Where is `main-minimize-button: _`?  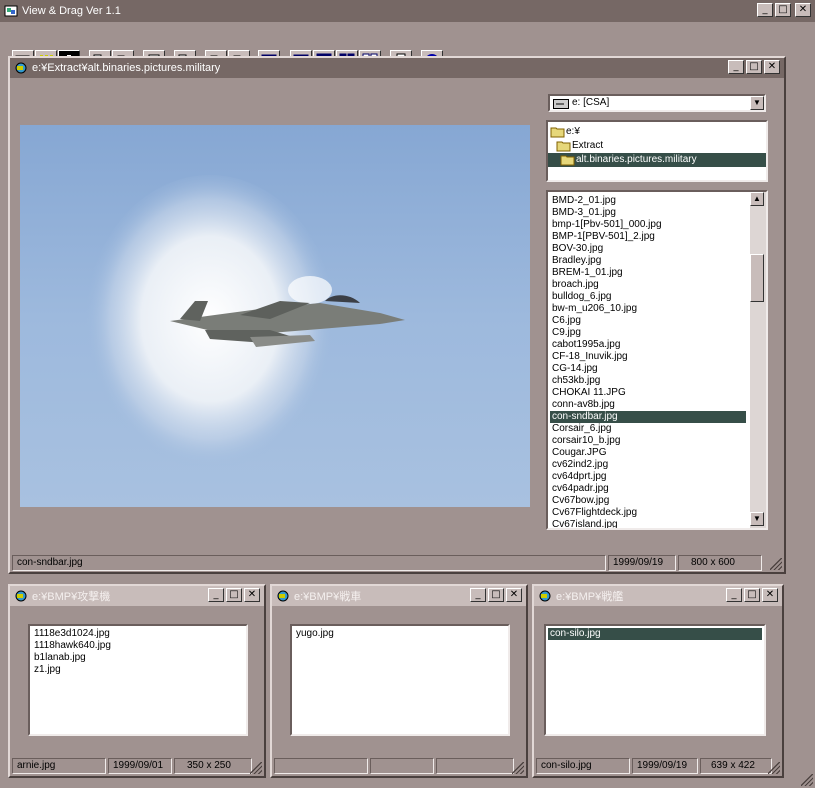 main-minimize-button: _ is located at coordinates (736, 67).